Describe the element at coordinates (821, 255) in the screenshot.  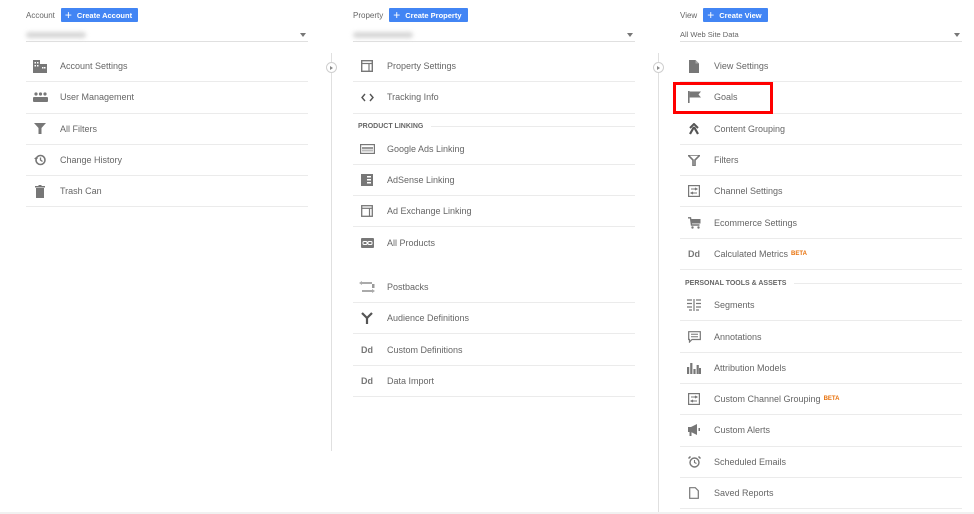
I see `calculated-metrics-item: Dd Calculated Metrics BETA` at that location.